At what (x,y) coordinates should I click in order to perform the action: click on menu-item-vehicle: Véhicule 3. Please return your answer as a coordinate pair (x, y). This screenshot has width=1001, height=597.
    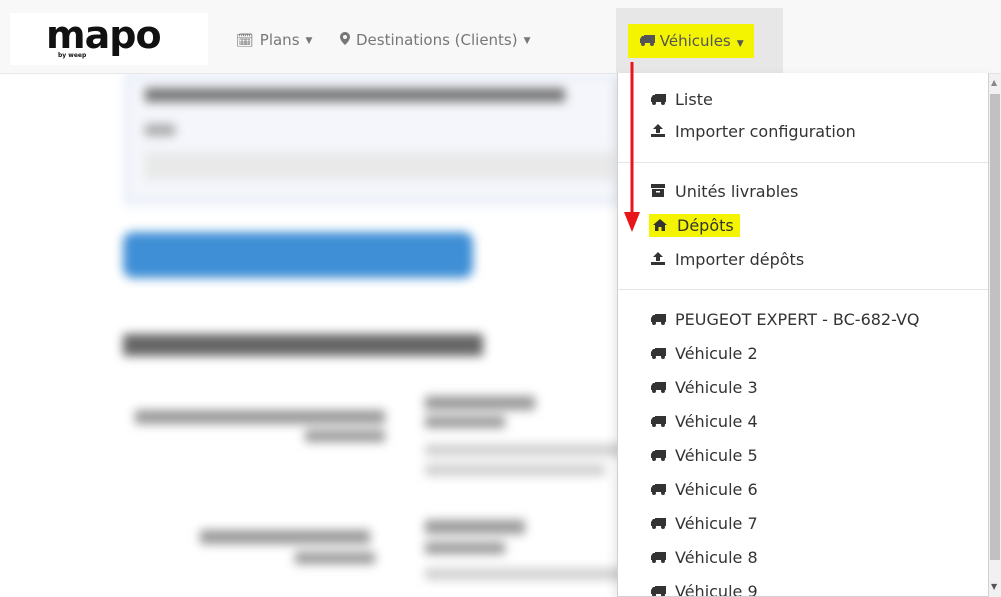
    Looking at the image, I should click on (703, 388).